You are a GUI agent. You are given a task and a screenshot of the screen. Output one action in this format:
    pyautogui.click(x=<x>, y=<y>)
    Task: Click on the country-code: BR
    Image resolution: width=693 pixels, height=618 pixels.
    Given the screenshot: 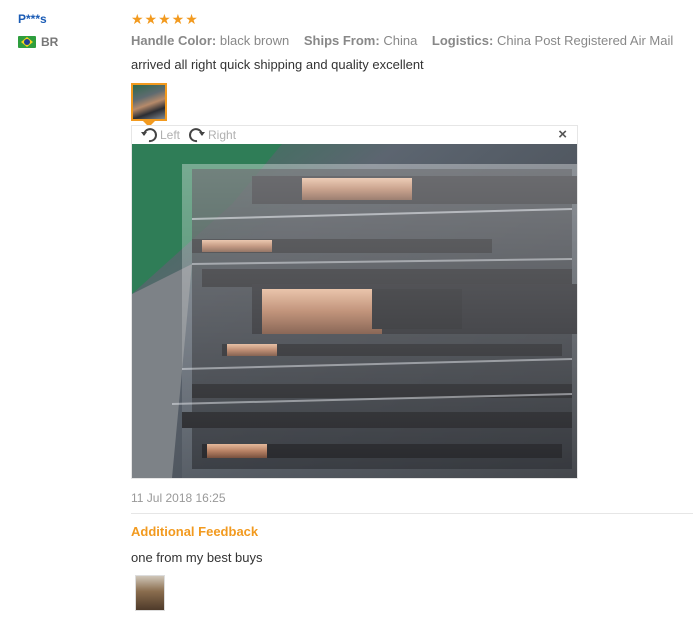 What is the action you would take?
    pyautogui.click(x=50, y=42)
    